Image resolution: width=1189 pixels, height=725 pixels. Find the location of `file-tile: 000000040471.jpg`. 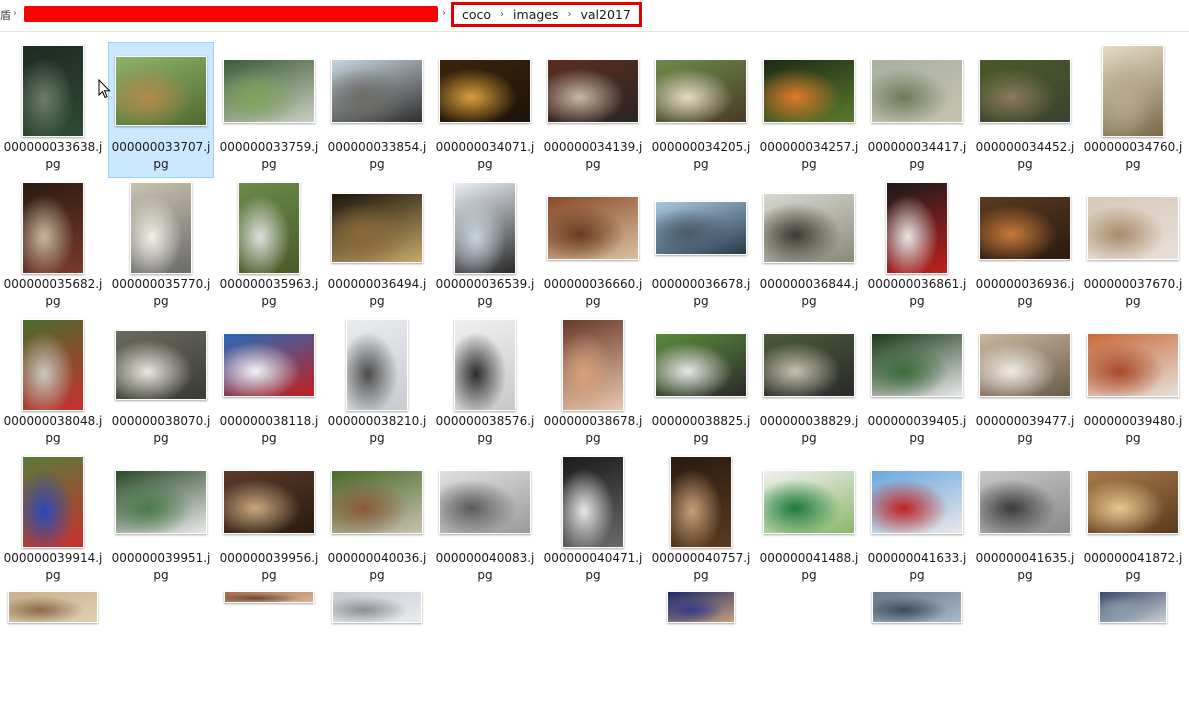

file-tile: 000000040471.jpg is located at coordinates (593, 521).